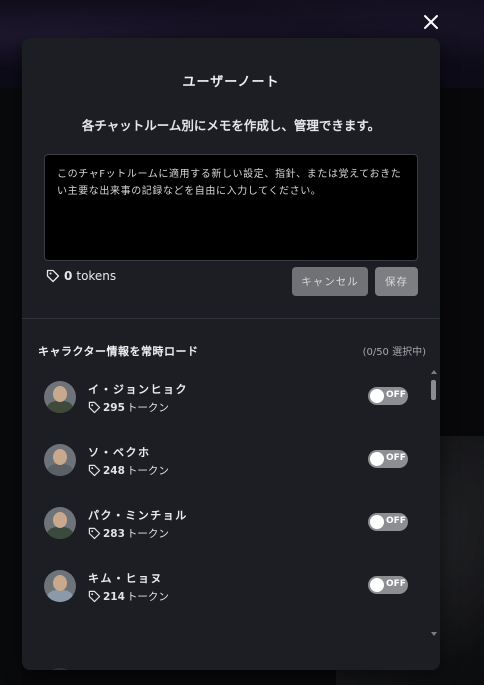 The image size is (484, 685). I want to click on list-item: パク・ミンチョル 283 トークン OFF, so click(231, 522).